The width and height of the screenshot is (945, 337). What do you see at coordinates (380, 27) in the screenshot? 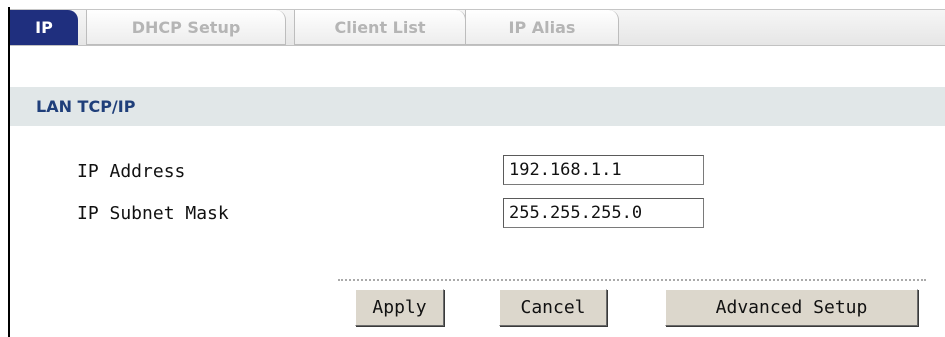
I see `tab-client-list: Client List` at bounding box center [380, 27].